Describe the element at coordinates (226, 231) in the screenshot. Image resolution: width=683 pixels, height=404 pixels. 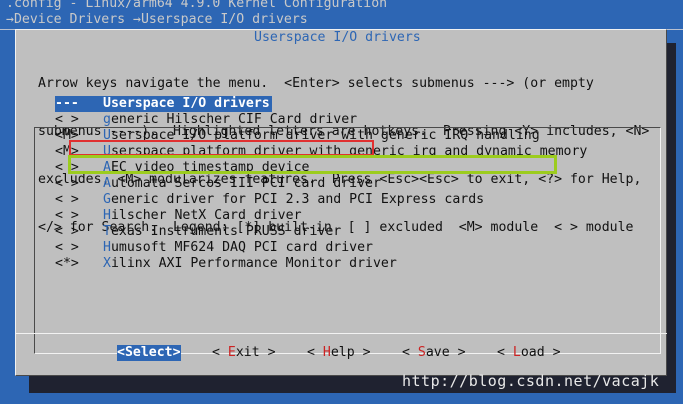
I see `menu-item-label: exas Instruments PRUSS driver` at that location.